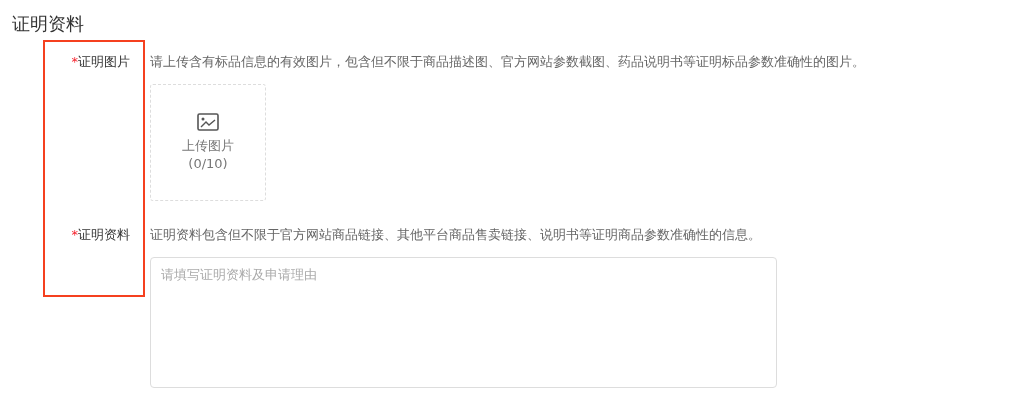  Describe the element at coordinates (48, 24) in the screenshot. I see `section-title: 证明资料` at that location.